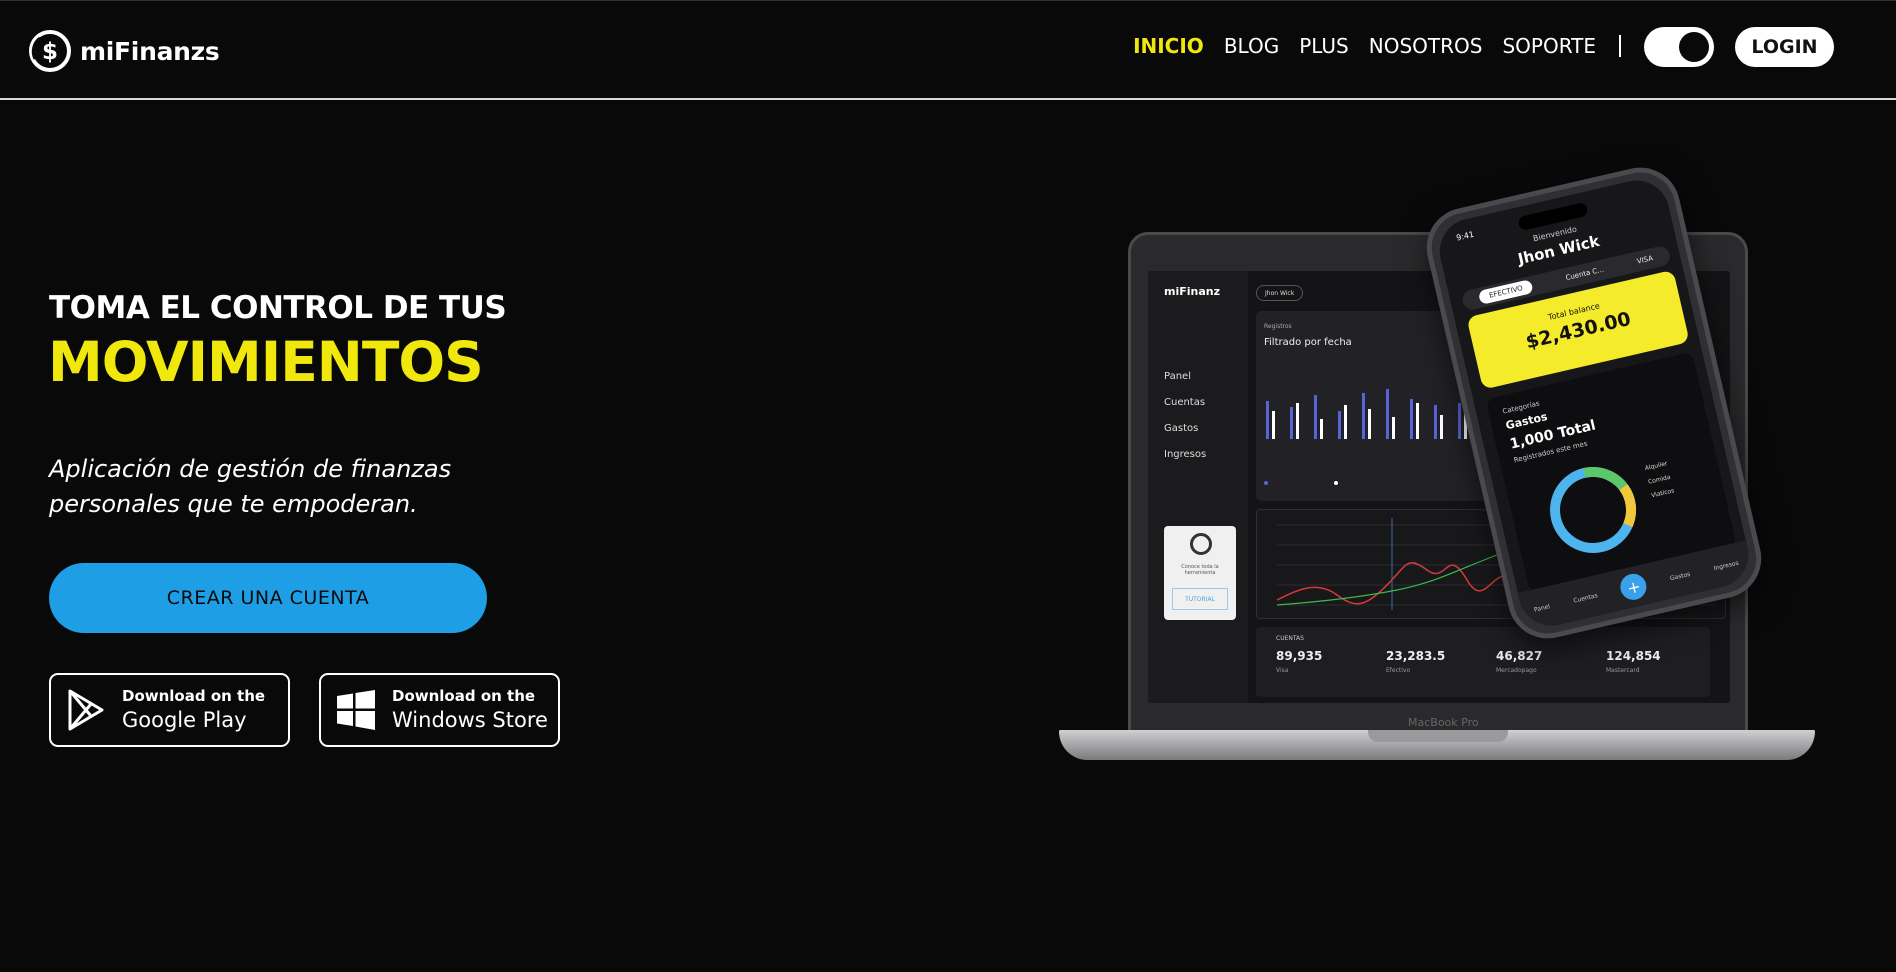 The width and height of the screenshot is (1896, 972). Describe the element at coordinates (1549, 46) in the screenshot. I see `nav-item-soporte: SOPORTE` at that location.